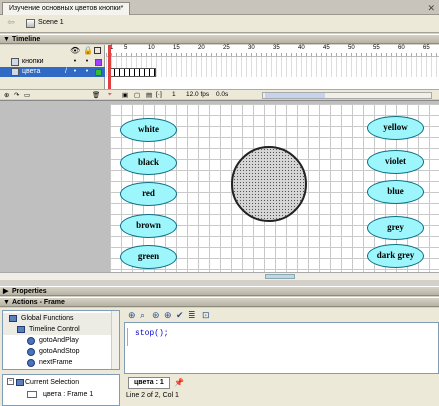 This screenshot has width=439, height=406. I want to click on layer-row-selected: цвета / • •, so click(52, 72).